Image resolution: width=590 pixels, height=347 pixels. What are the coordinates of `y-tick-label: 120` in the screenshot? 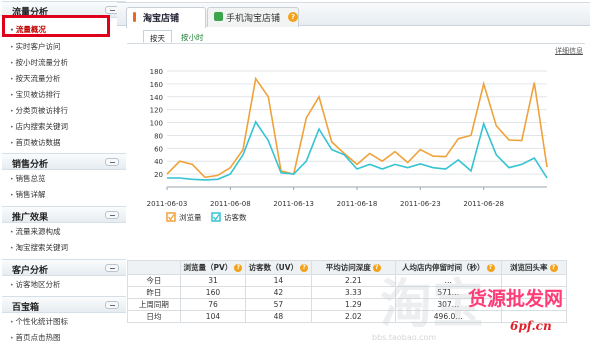 It's located at (156, 111).